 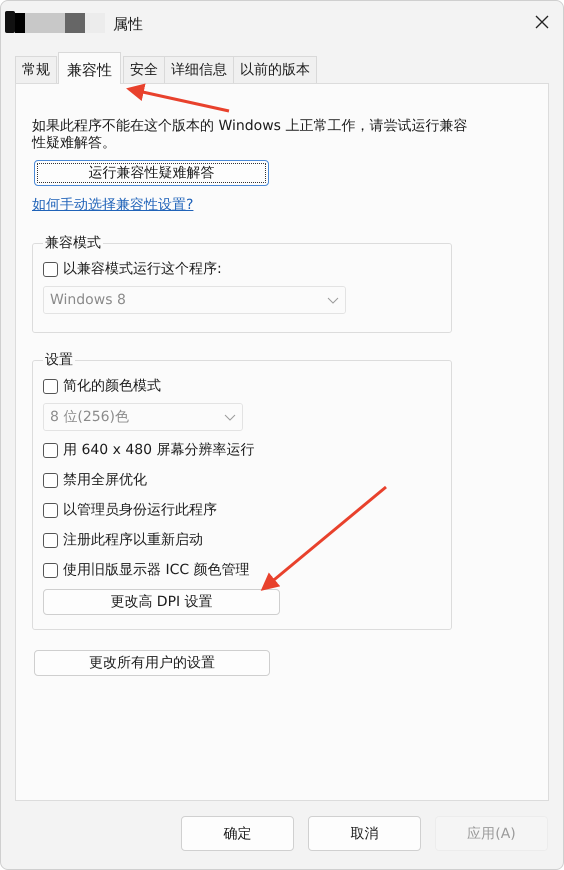 What do you see at coordinates (250, 135) in the screenshot?
I see `description-text: 如果此程序不能在这个版本的 Windows 上正常工作，请尝试运行兼容性疑难解答。` at bounding box center [250, 135].